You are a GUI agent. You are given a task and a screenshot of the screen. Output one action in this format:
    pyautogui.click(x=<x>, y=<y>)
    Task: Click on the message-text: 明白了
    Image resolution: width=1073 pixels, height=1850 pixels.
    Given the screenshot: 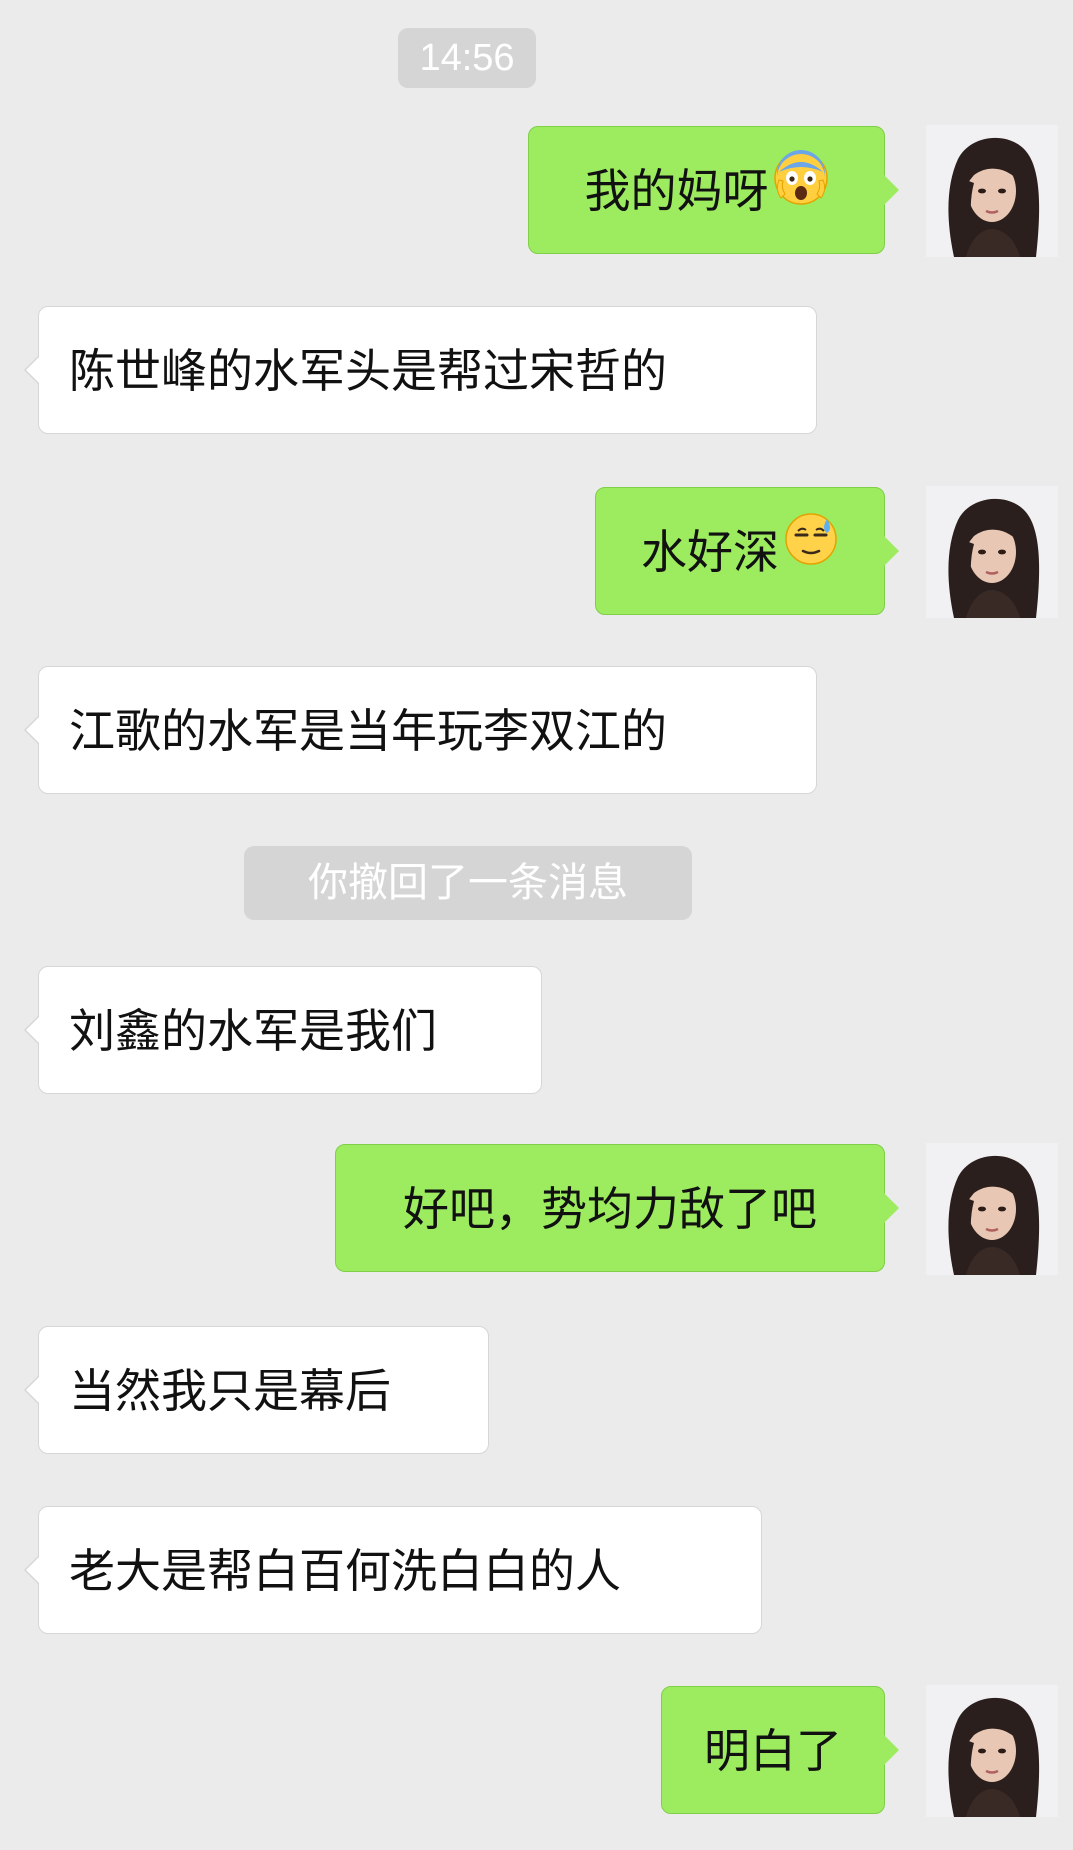 What is the action you would take?
    pyautogui.click(x=773, y=1751)
    